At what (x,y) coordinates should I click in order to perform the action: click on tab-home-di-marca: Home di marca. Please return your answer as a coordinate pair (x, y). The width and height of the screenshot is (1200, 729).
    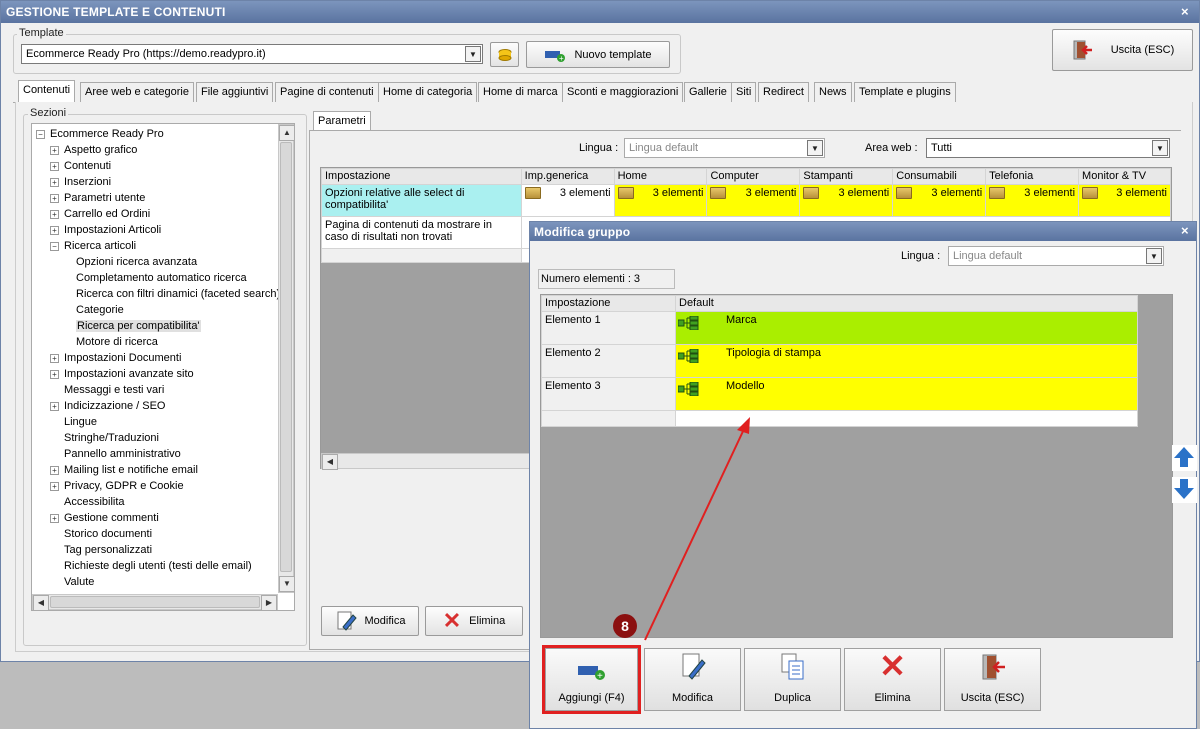
    Looking at the image, I should click on (520, 92).